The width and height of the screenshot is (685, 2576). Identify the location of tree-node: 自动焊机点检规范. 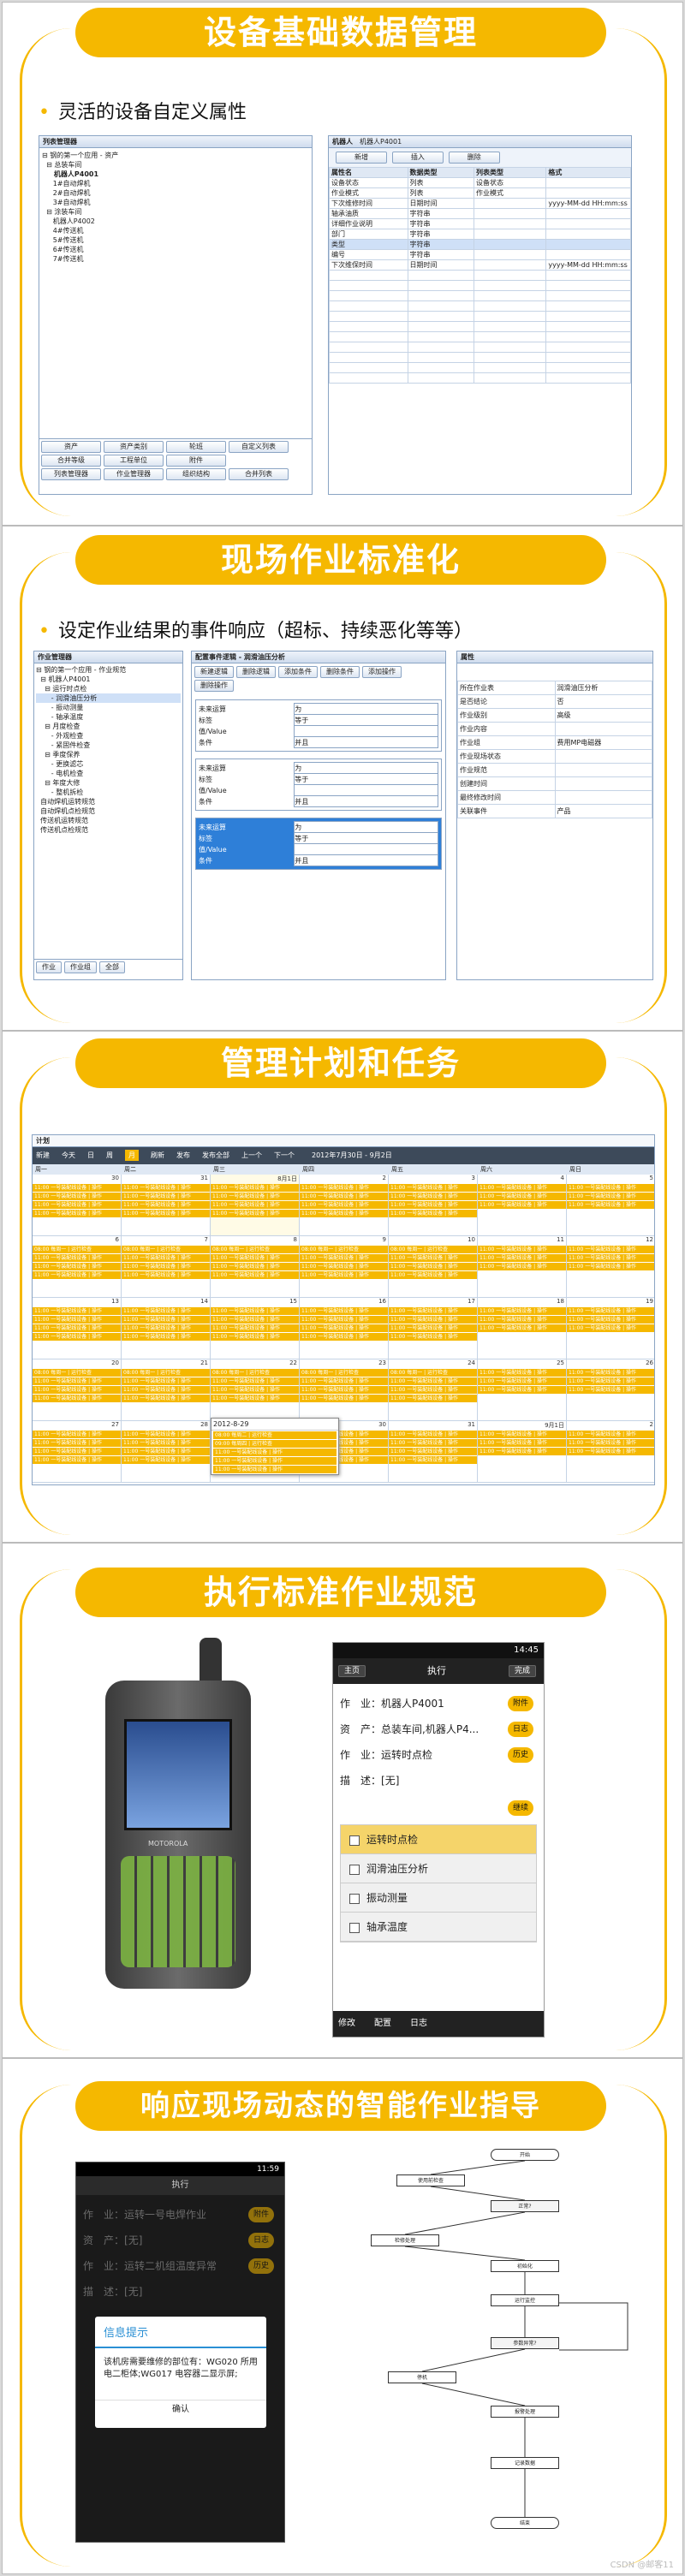
(108, 811).